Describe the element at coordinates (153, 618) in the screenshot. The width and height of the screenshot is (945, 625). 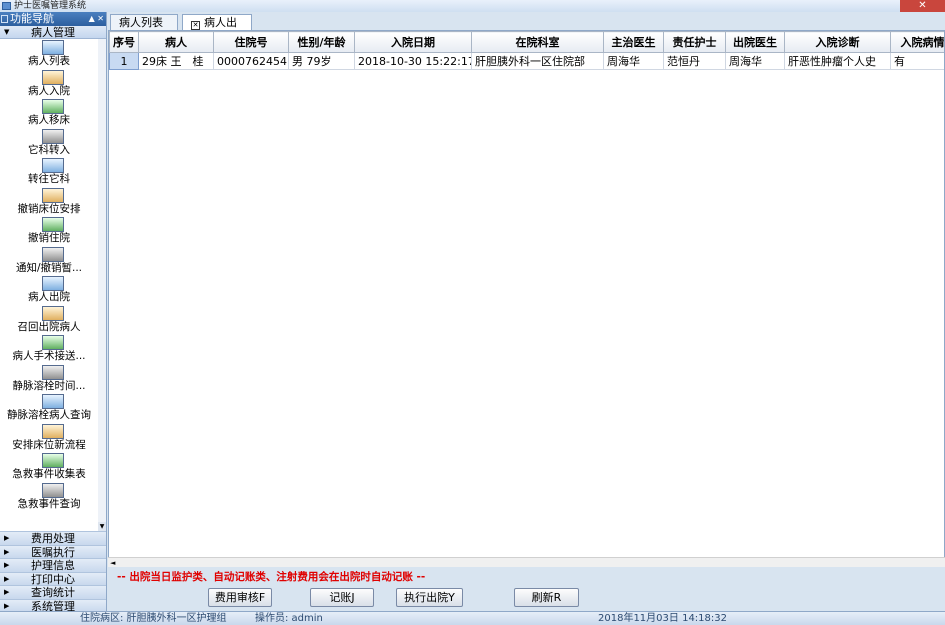
I see `status-ward: 住院病区: 肝胆胰外科一区护理组` at that location.